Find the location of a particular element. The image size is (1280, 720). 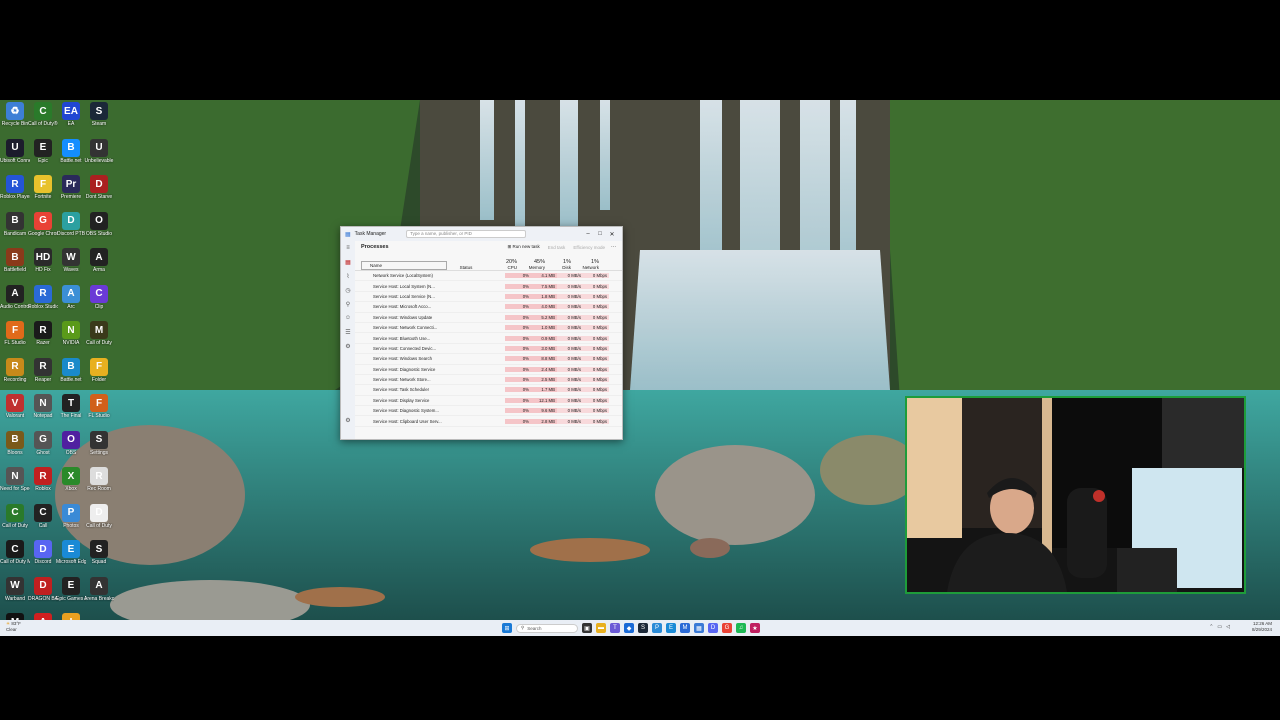

column-status: Status is located at coordinates (466, 267).